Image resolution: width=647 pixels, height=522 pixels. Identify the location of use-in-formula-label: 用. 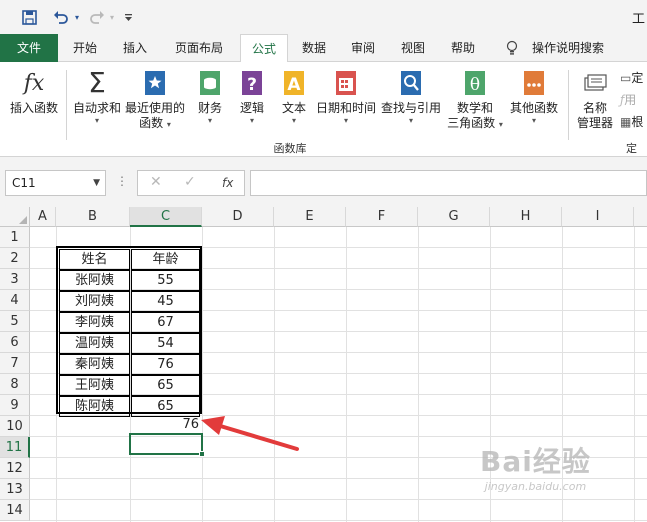
(630, 100).